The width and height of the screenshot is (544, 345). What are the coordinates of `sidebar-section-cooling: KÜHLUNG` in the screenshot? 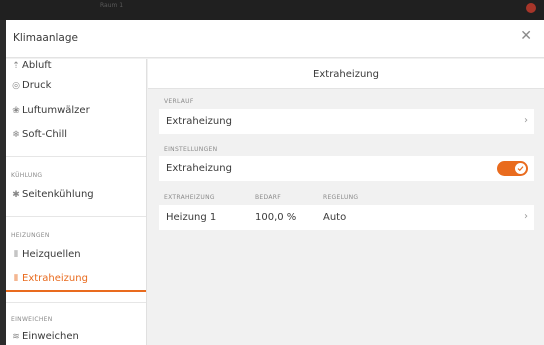 It's located at (27, 175).